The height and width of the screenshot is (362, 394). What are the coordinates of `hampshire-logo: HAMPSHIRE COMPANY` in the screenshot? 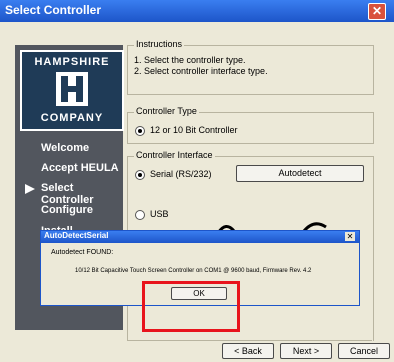 It's located at (72, 90).